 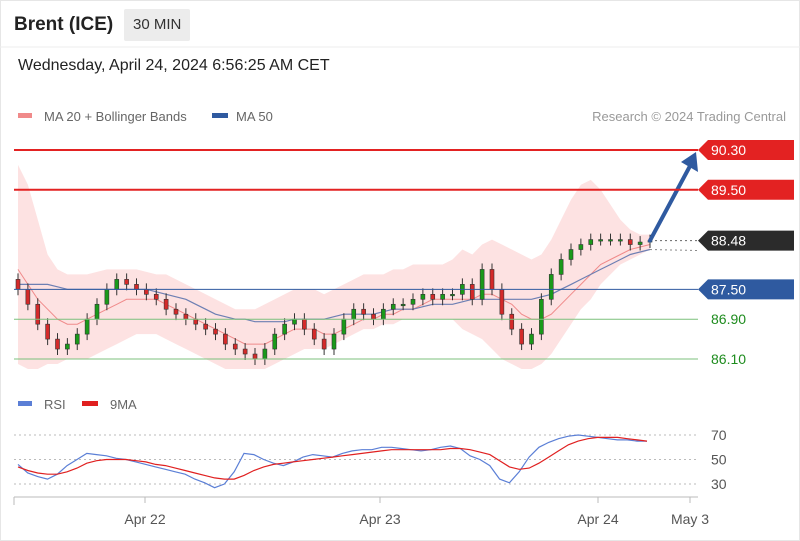 I want to click on level-label: 86.90, so click(x=728, y=319).